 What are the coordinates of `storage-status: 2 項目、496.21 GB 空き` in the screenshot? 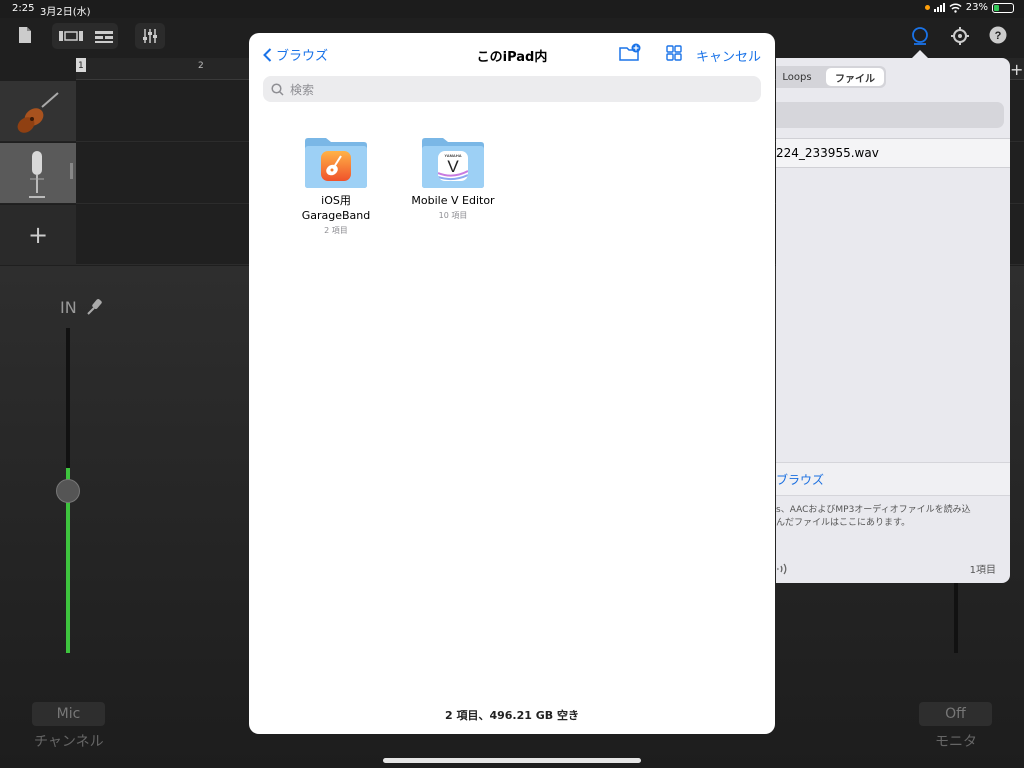 It's located at (511, 715).